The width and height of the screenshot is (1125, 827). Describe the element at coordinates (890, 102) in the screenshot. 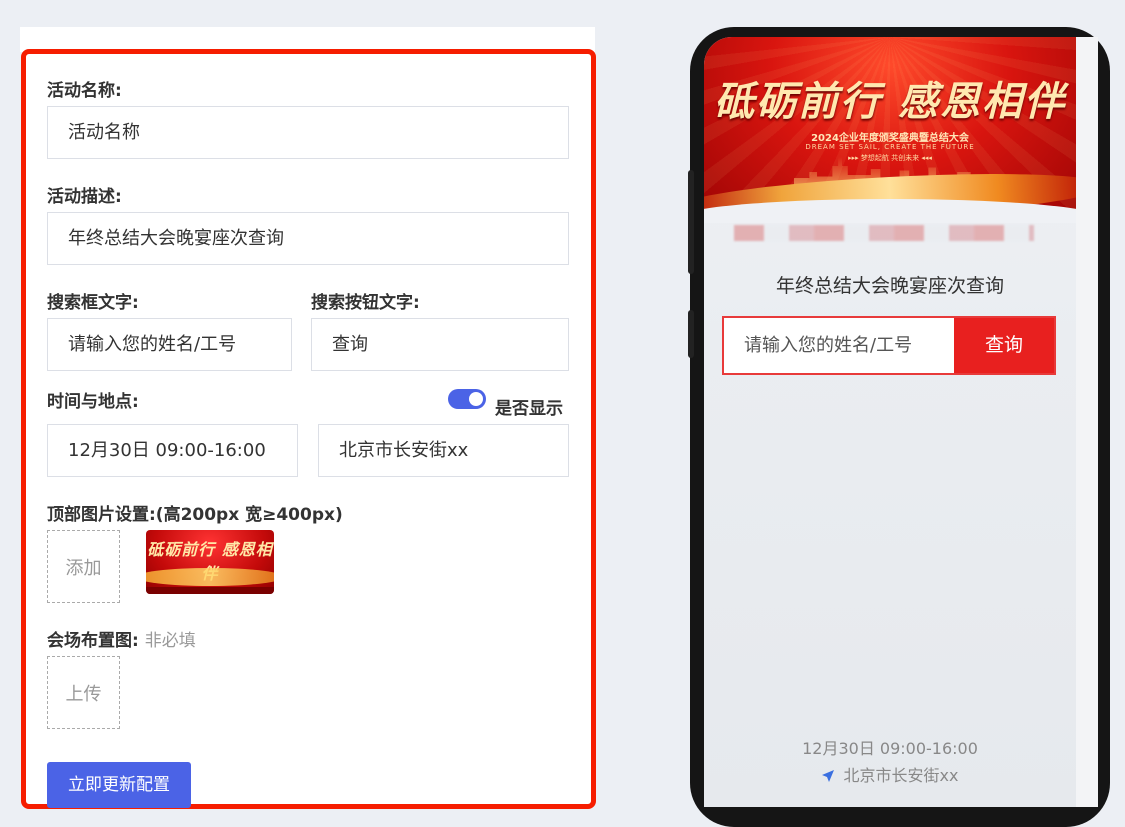

I see `banner-title: 砥砺前行 感恩相伴` at that location.